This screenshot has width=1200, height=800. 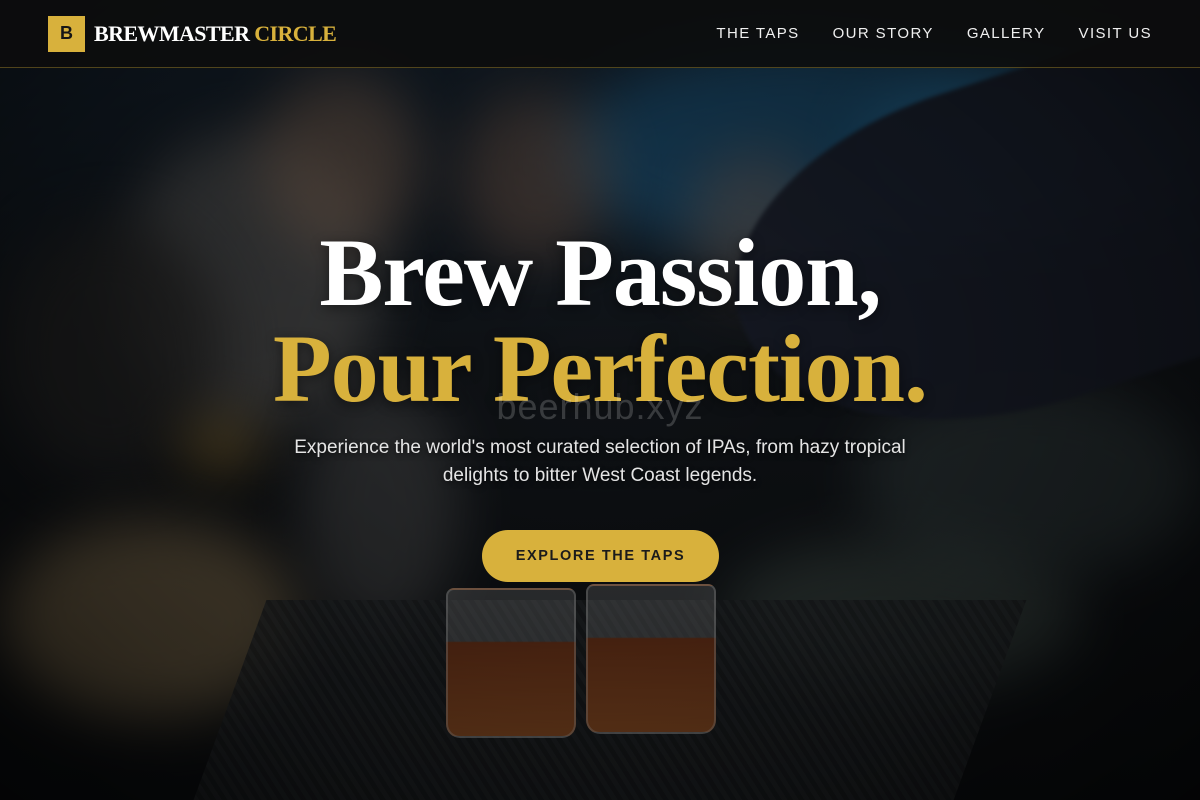 What do you see at coordinates (295, 33) in the screenshot?
I see `brand-name-accent: CIRCLE` at bounding box center [295, 33].